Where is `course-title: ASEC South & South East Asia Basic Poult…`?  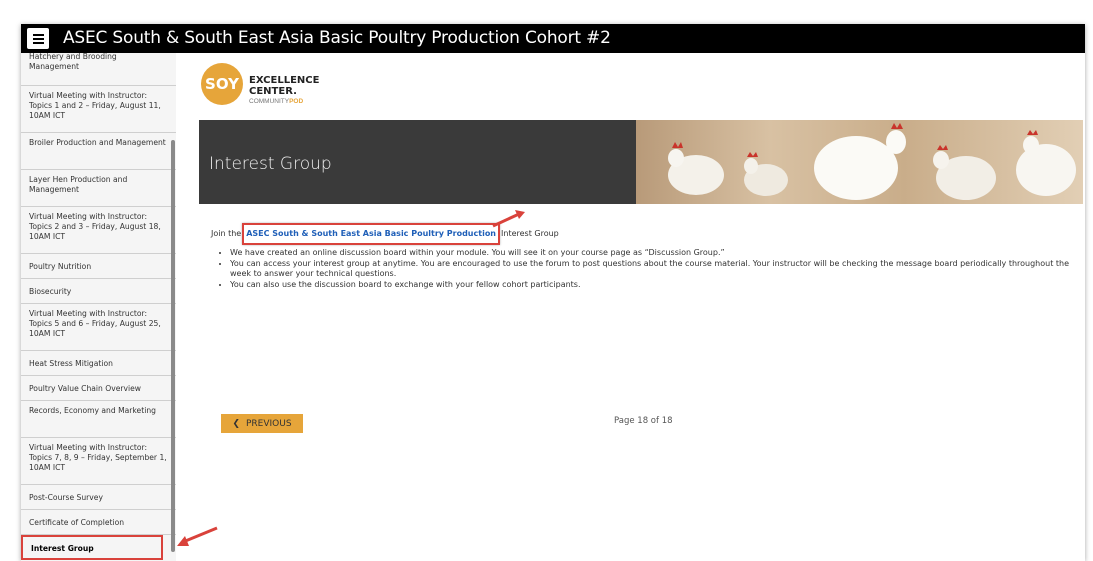 course-title: ASEC South & South East Asia Basic Poult… is located at coordinates (337, 38).